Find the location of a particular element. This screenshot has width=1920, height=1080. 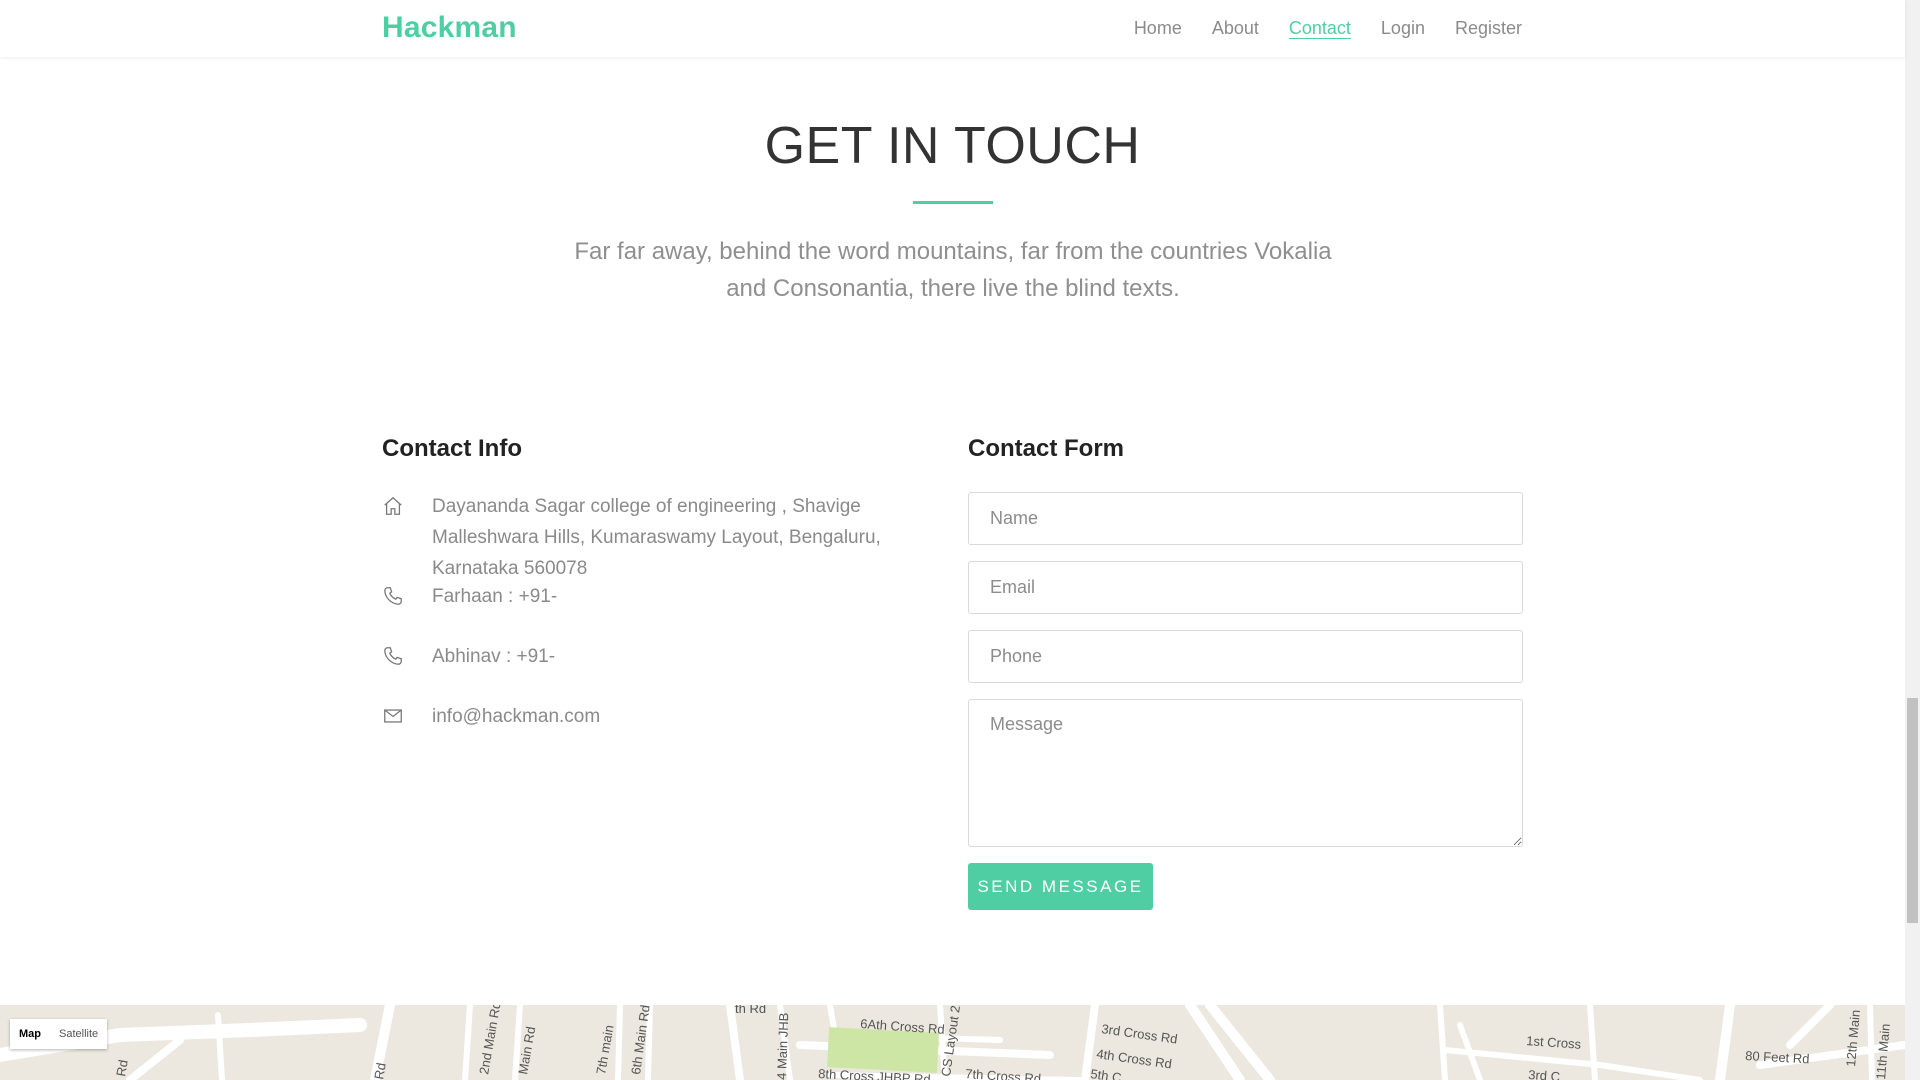

send-message-button: SEND MESSAGE is located at coordinates (1060, 886).